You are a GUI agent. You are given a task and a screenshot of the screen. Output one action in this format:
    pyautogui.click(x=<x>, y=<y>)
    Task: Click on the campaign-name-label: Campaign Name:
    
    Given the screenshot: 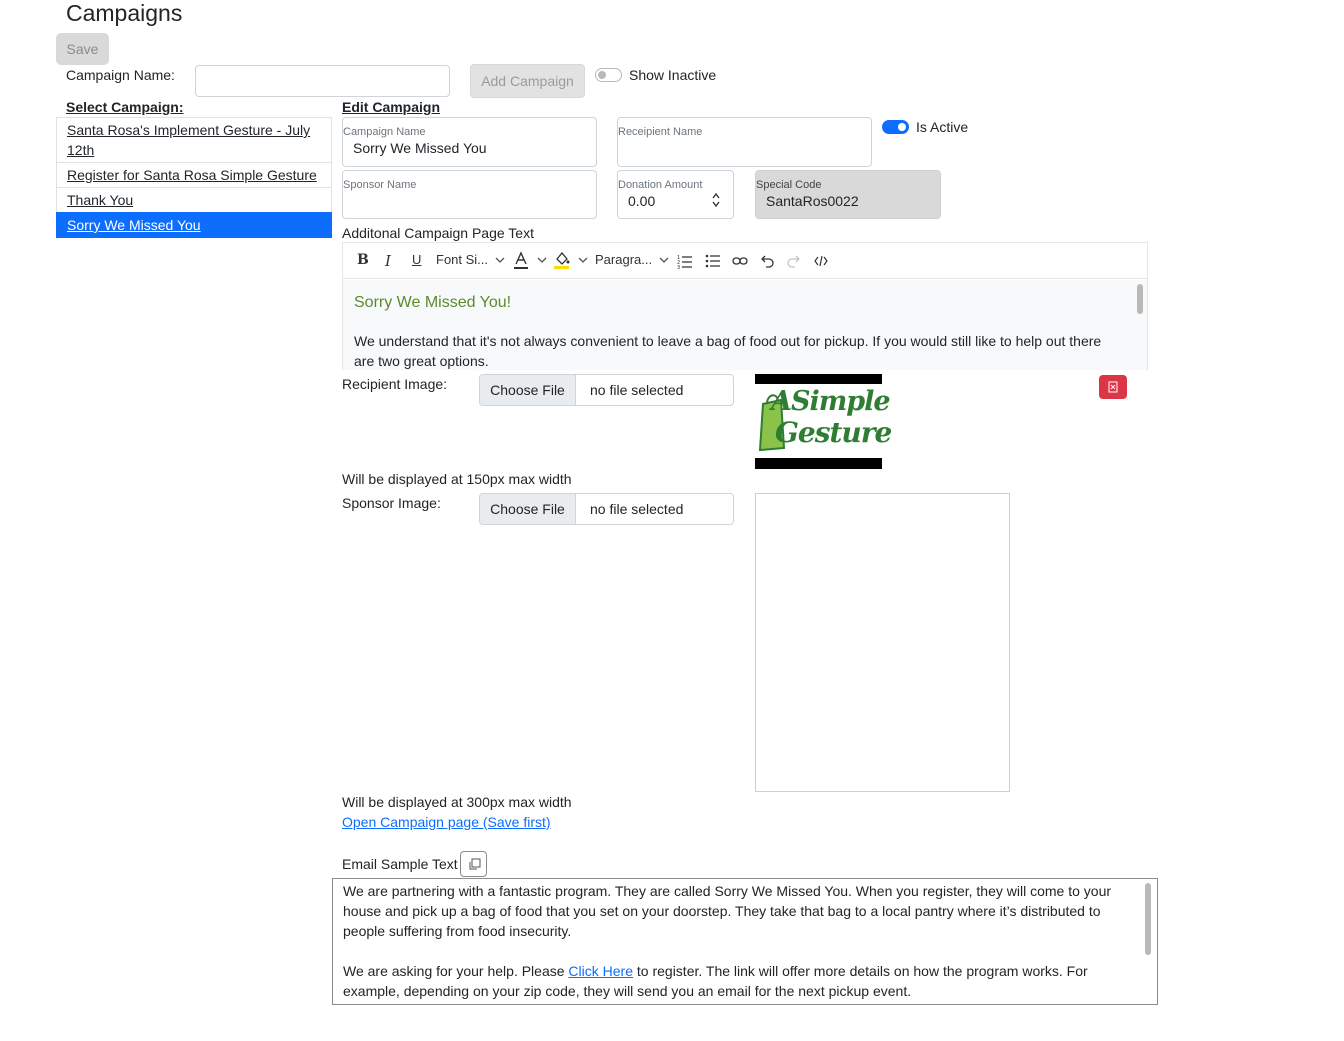 What is the action you would take?
    pyautogui.click(x=120, y=75)
    